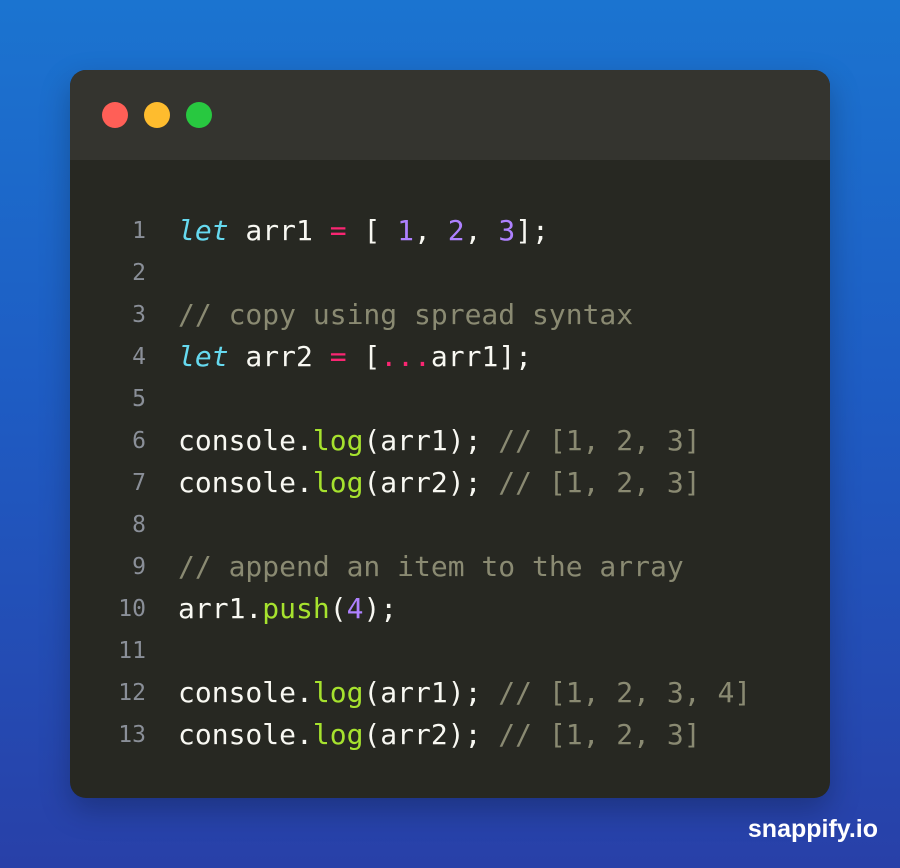  I want to click on line-code: let arr2 = [...arr1];, so click(355, 357).